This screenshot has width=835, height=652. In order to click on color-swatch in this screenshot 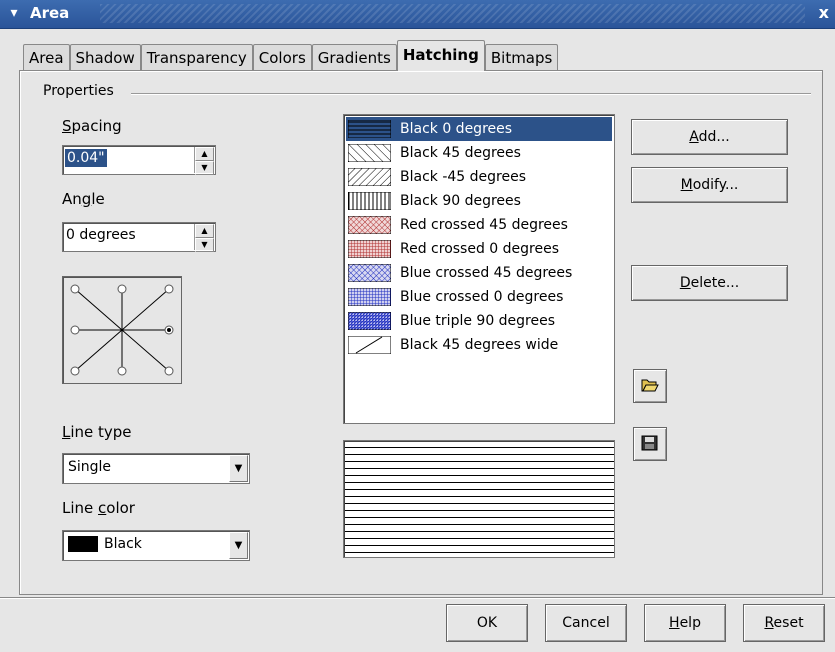, I will do `click(83, 544)`.